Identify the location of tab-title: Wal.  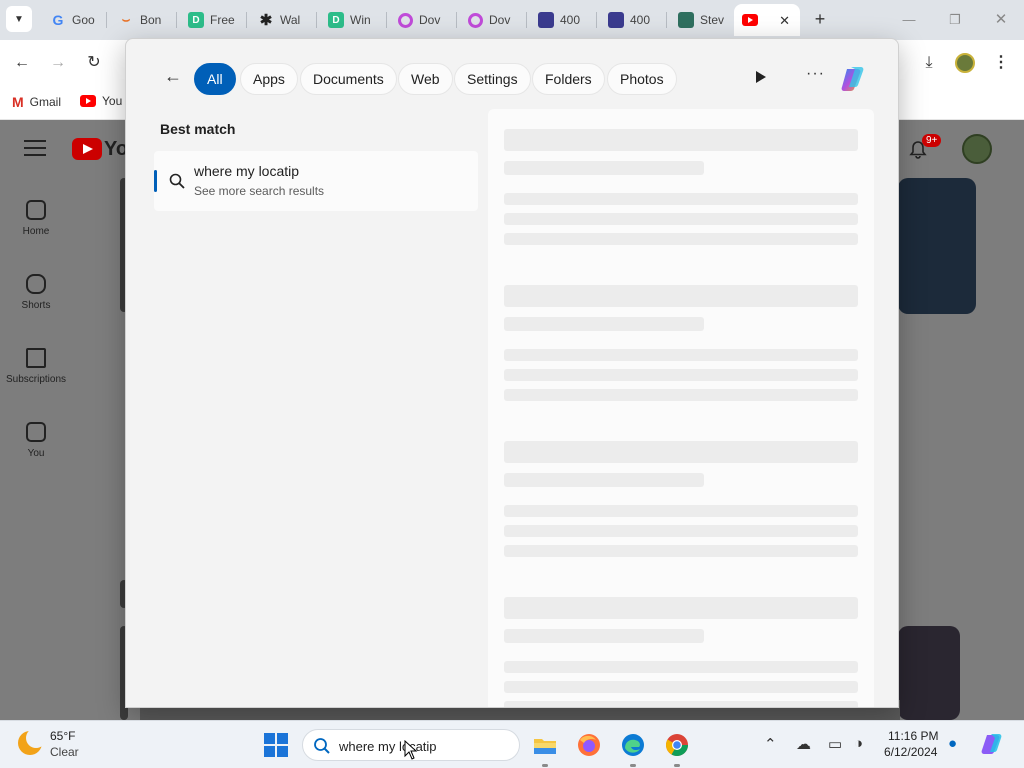
(290, 20).